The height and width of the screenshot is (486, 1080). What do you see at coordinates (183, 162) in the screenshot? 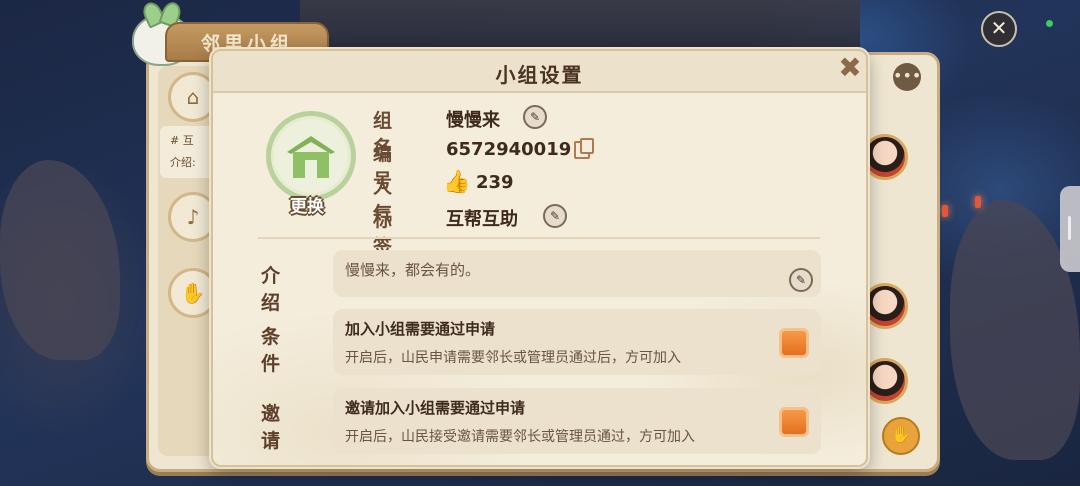
I see `group-card-intro: 介绍:` at bounding box center [183, 162].